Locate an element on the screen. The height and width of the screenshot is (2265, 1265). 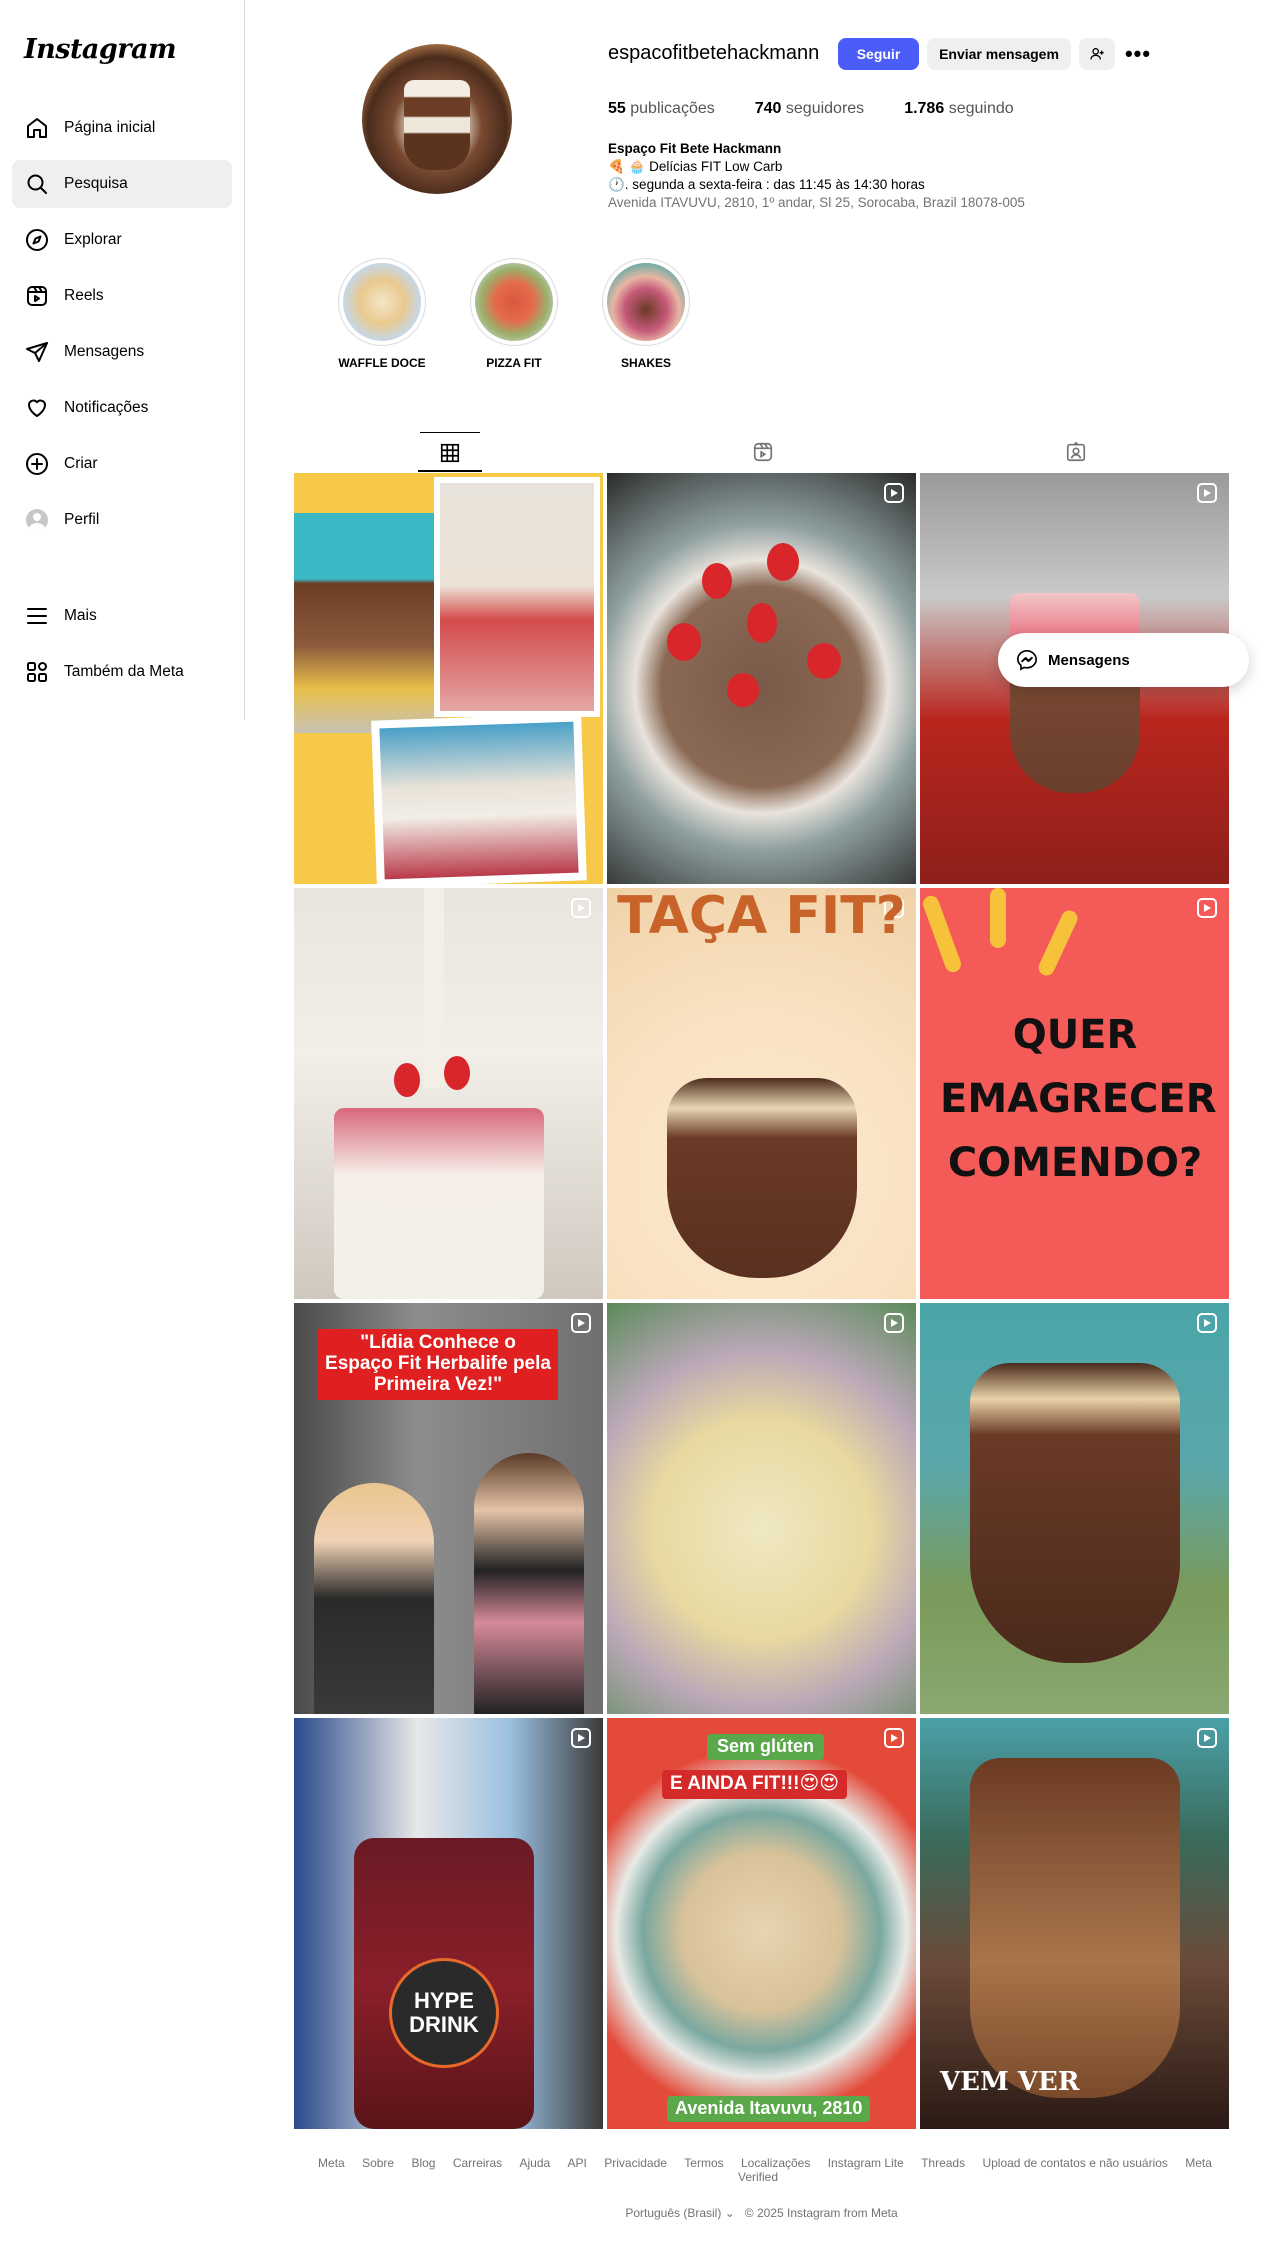
sidebar-item-home: Página inicial is located at coordinates (122, 128).